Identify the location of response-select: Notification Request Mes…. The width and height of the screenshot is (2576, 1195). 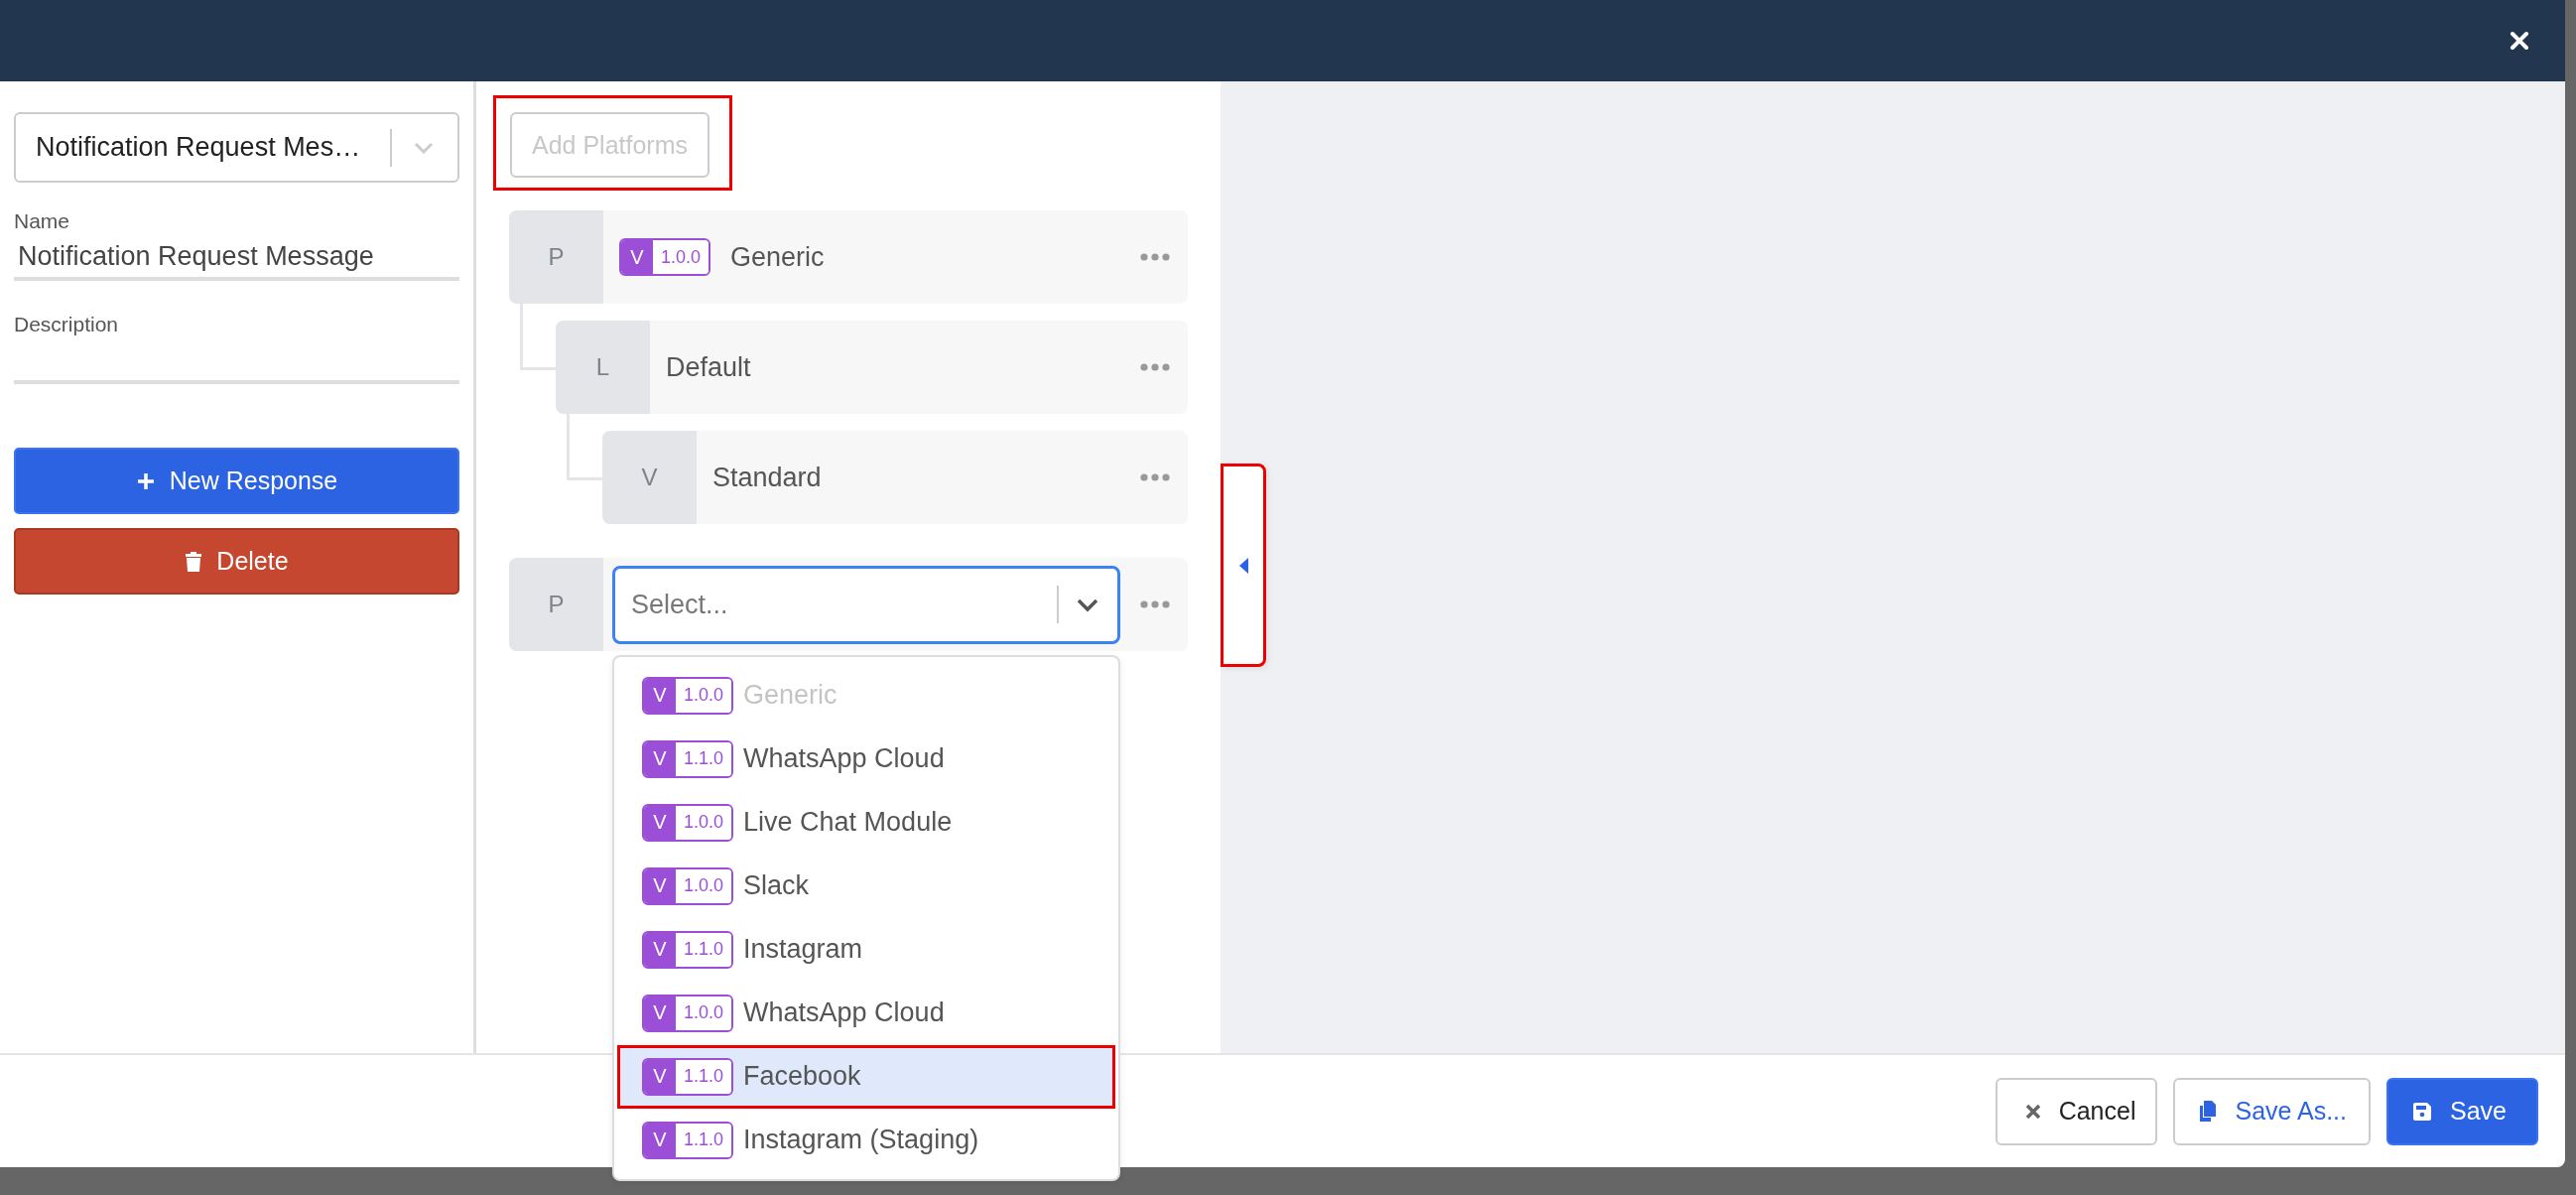
(237, 147).